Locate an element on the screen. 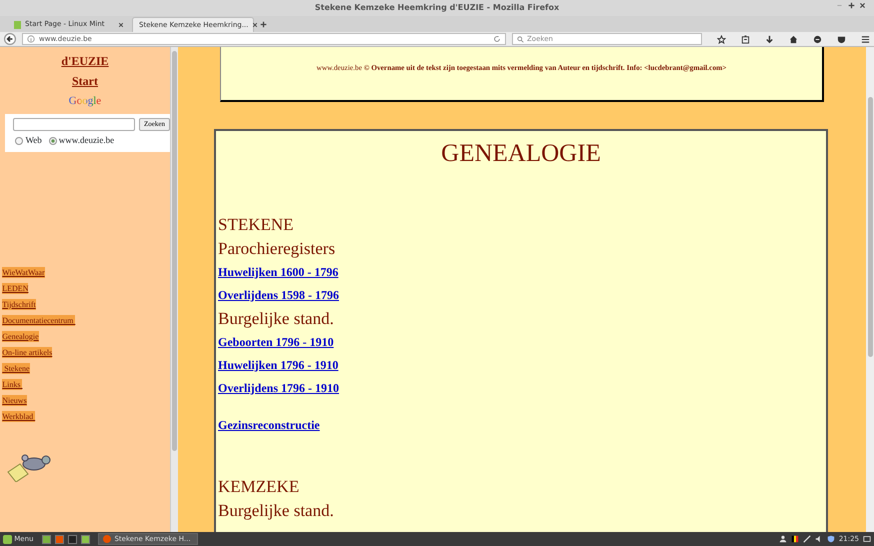 The width and height of the screenshot is (874, 546). radio-label: www.deuzie.be is located at coordinates (86, 140).